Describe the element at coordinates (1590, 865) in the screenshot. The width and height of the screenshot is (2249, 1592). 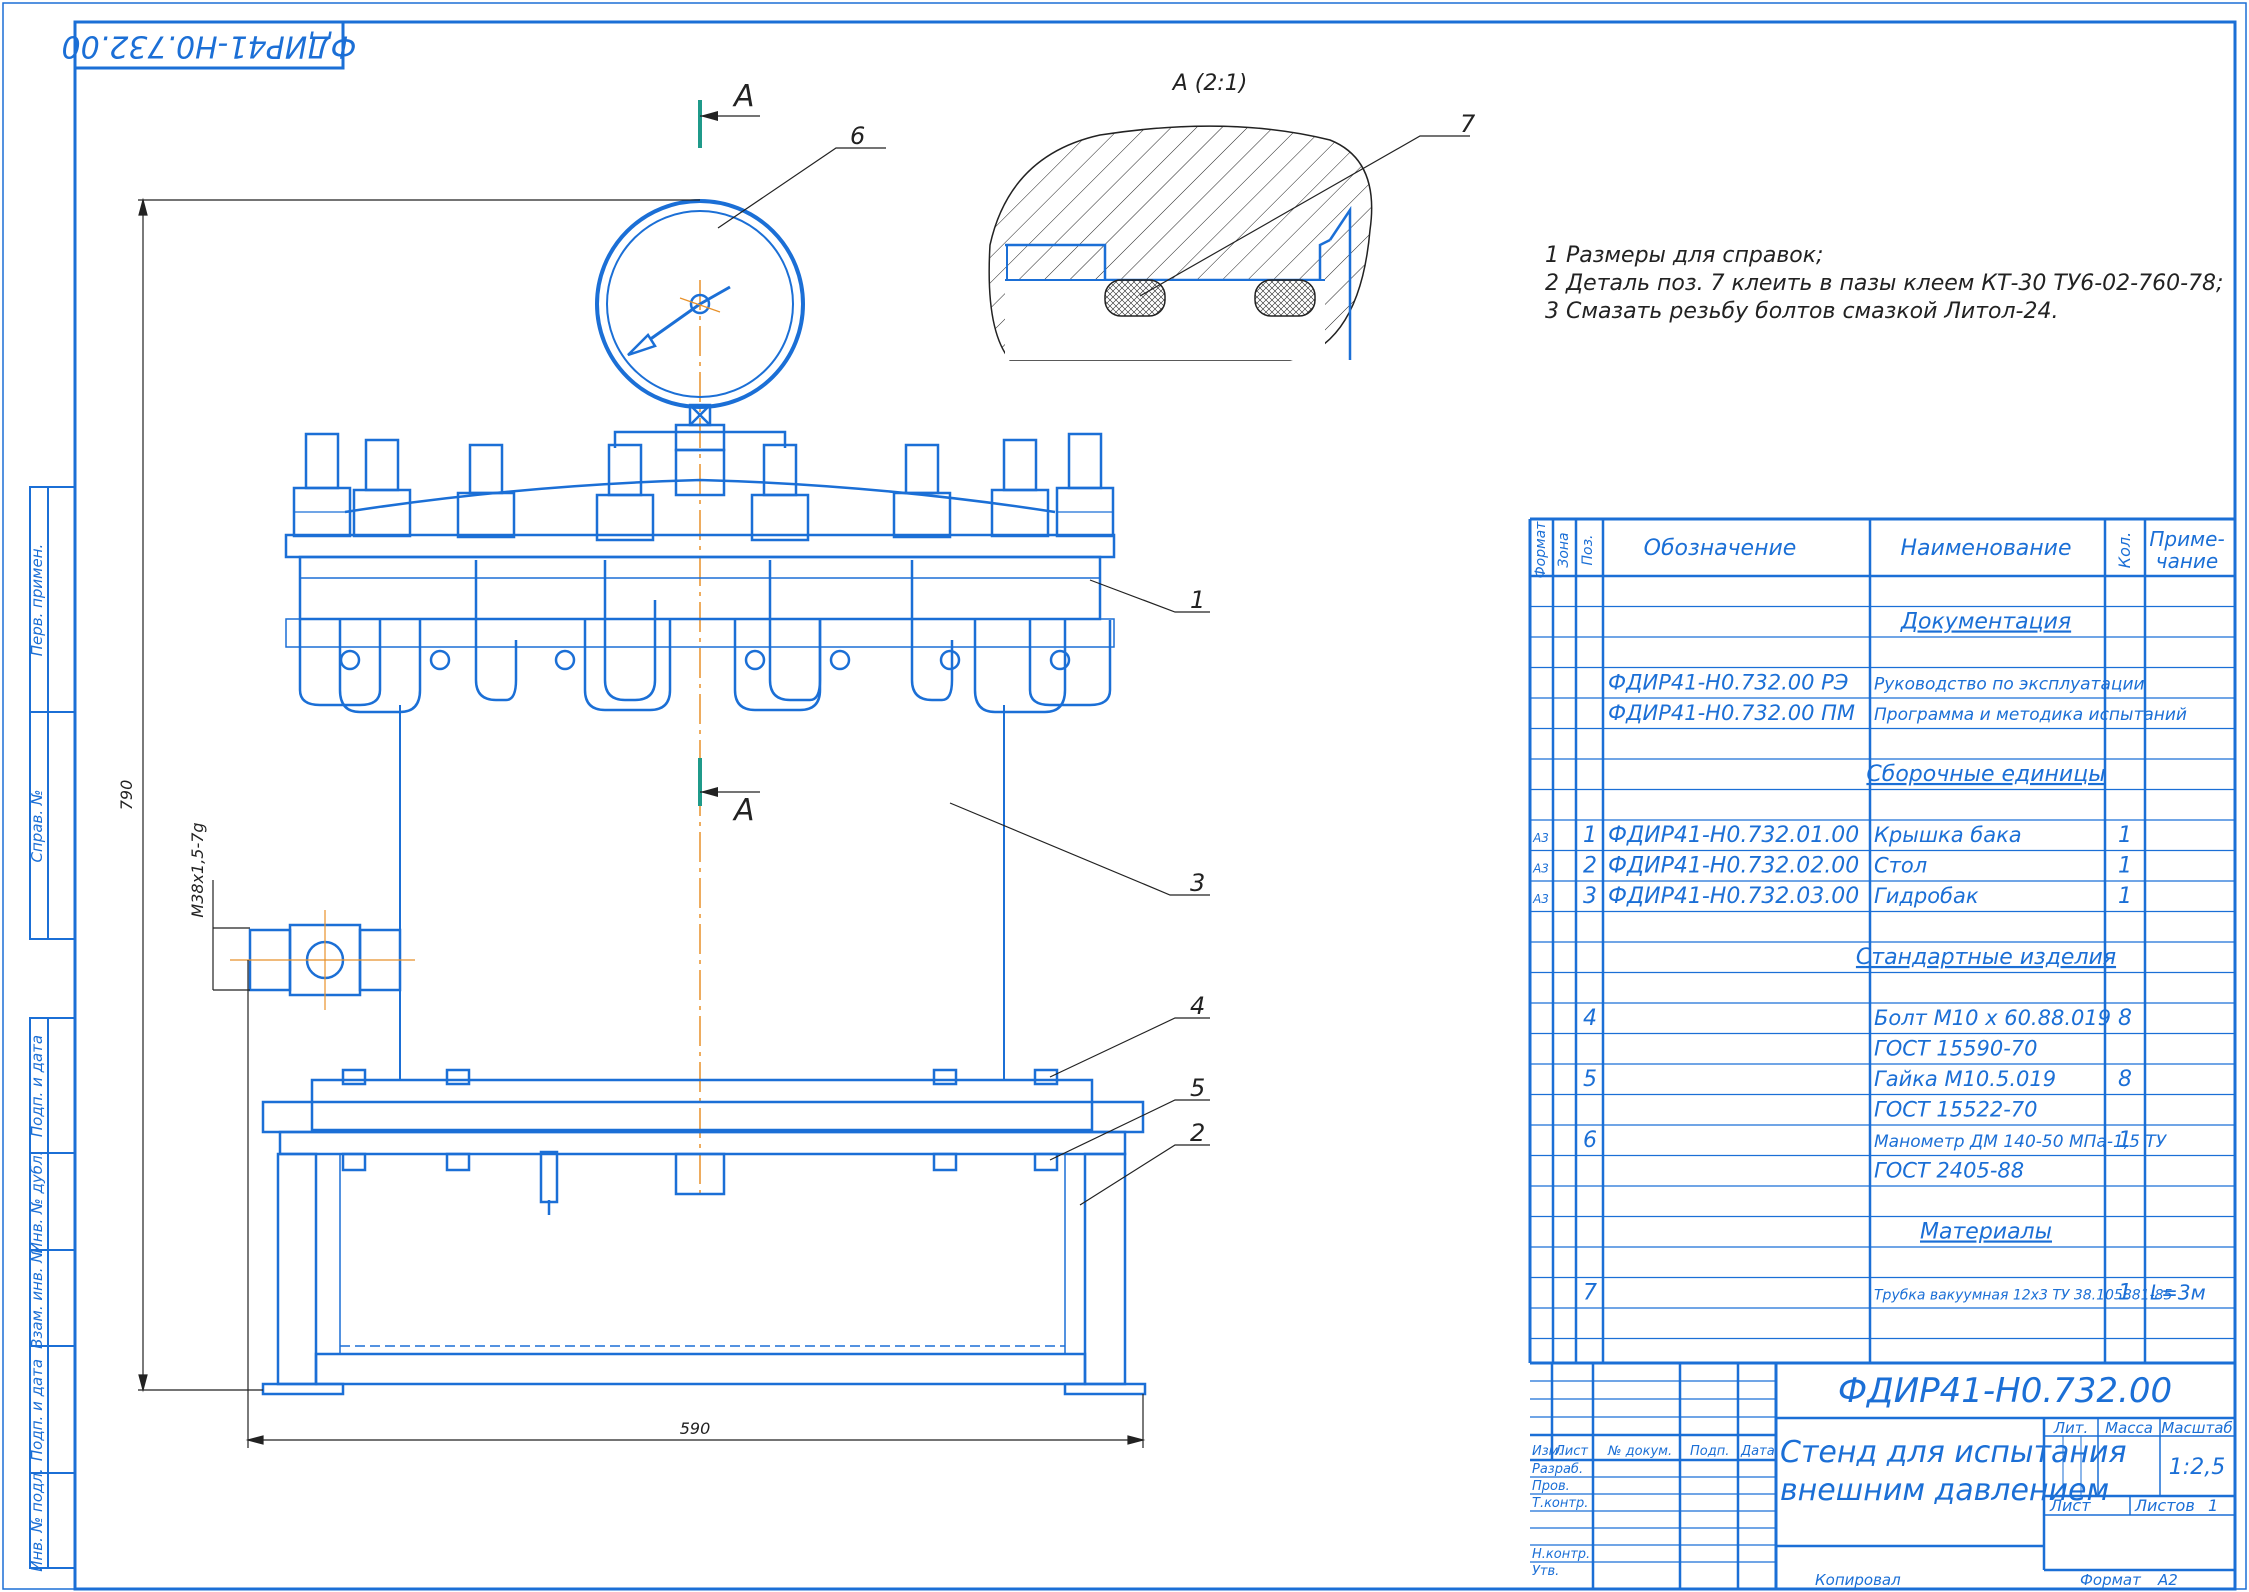
I see `spec-cell-pos: 2` at that location.